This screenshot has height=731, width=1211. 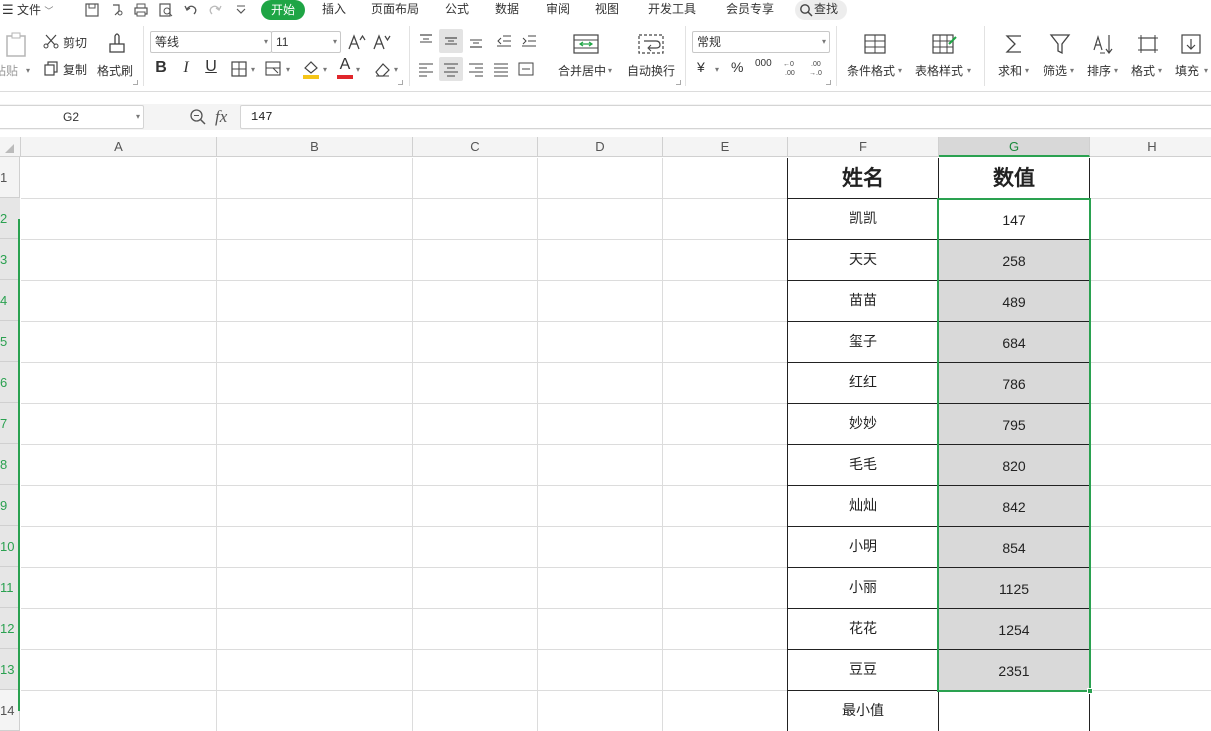 I want to click on row-header-9: 9, so click(x=10, y=505).